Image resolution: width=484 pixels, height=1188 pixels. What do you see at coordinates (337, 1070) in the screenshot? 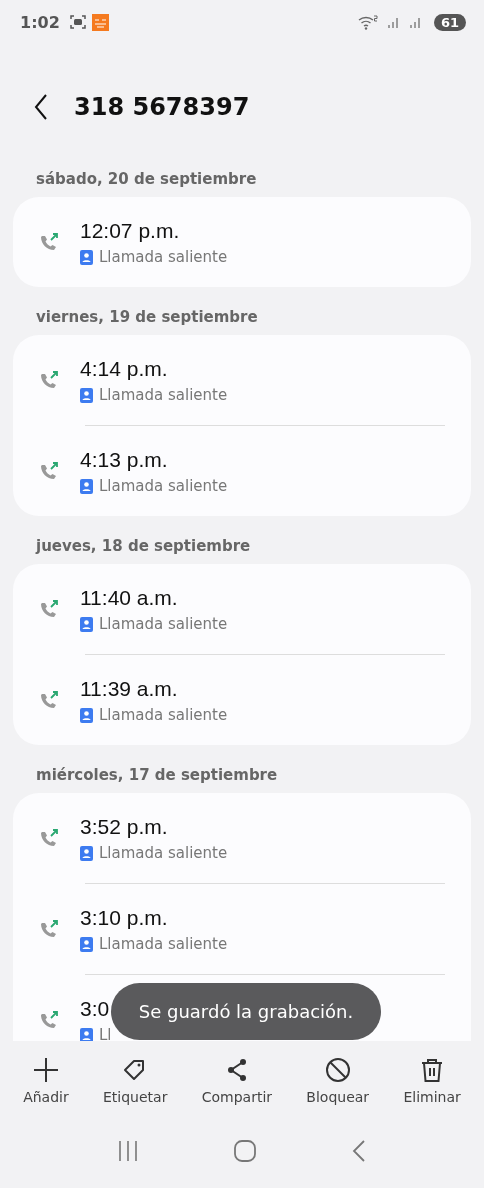
I see `block-icon` at bounding box center [337, 1070].